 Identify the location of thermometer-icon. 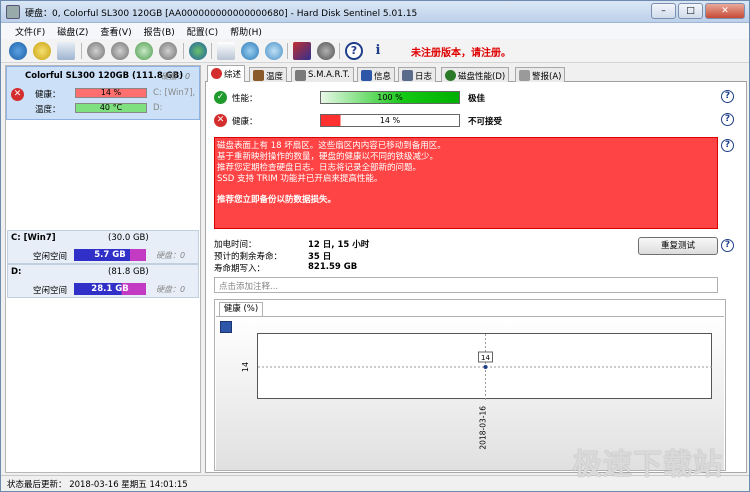
(258, 75).